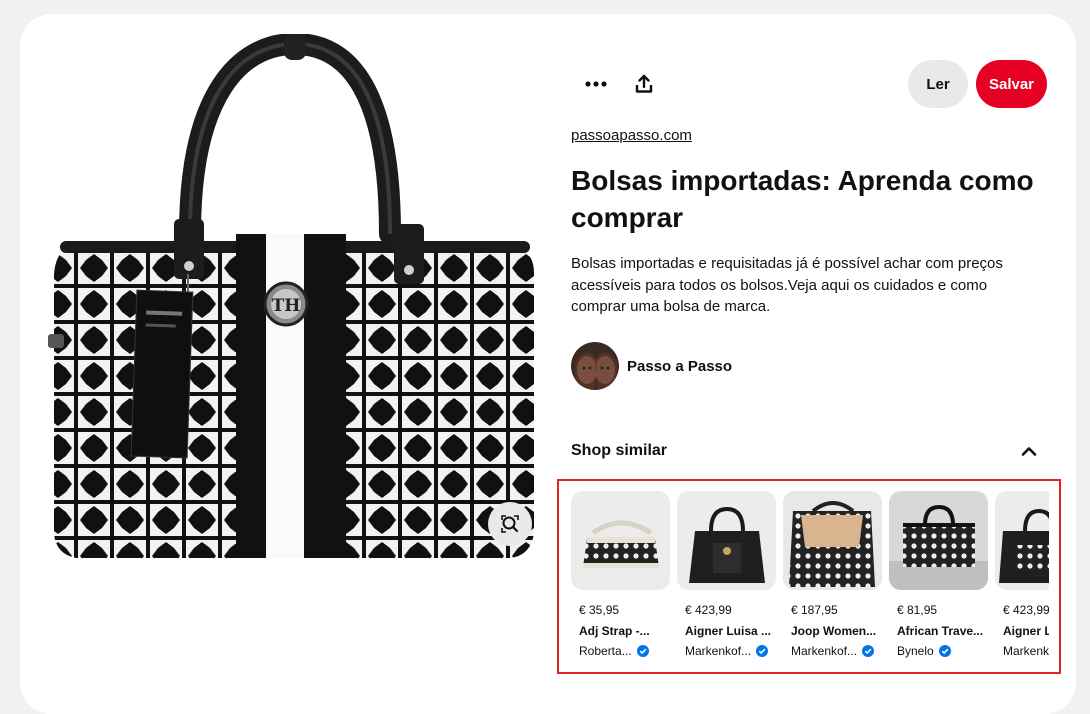 The height and width of the screenshot is (714, 1090). I want to click on more-dots-icon, so click(596, 84).